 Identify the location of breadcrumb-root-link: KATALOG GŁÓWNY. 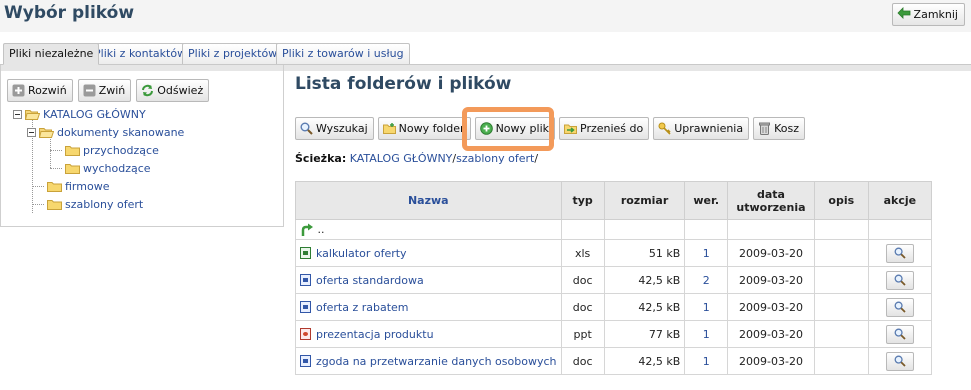
(401, 158).